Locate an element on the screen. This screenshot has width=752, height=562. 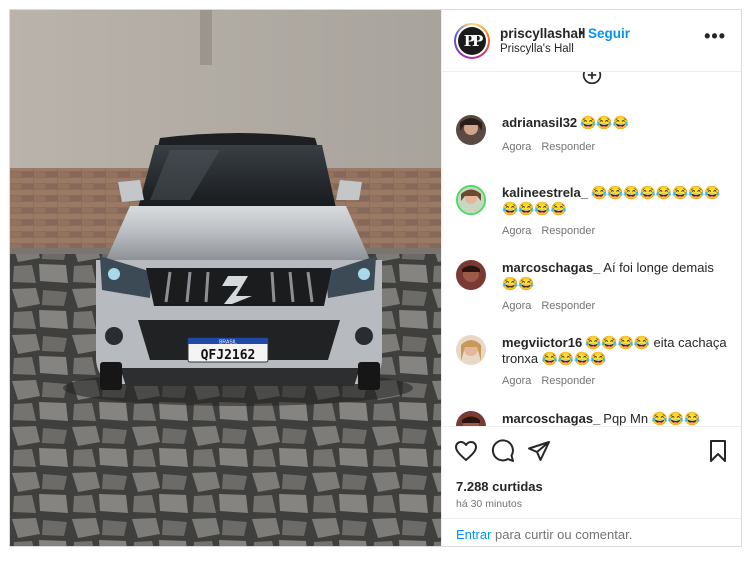
login-prompt-text: Entrar para curtir ou comentar. is located at coordinates (544, 534).